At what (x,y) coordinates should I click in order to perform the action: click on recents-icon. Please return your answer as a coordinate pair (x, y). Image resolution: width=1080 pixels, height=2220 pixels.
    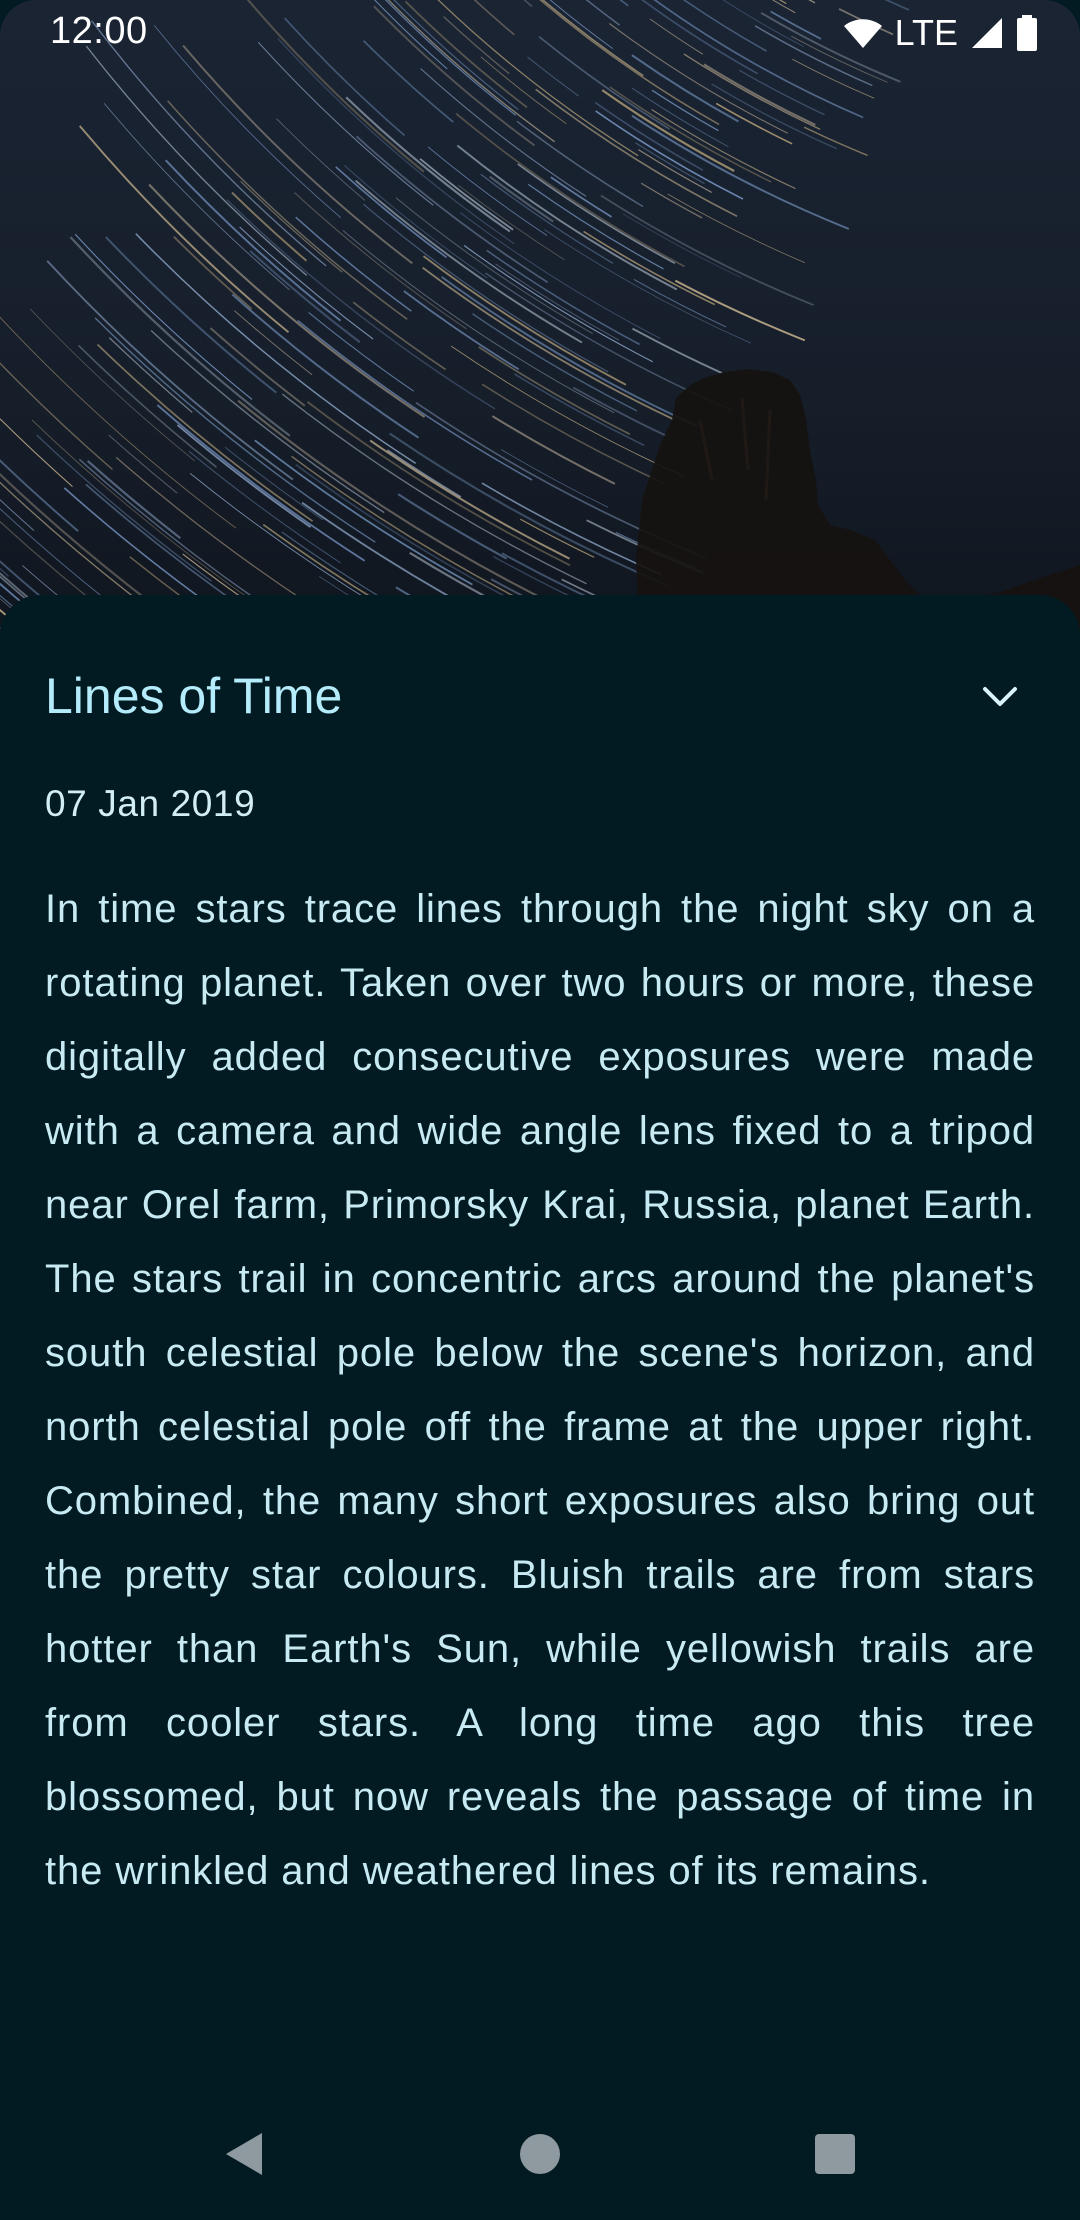
    Looking at the image, I should click on (835, 2154).